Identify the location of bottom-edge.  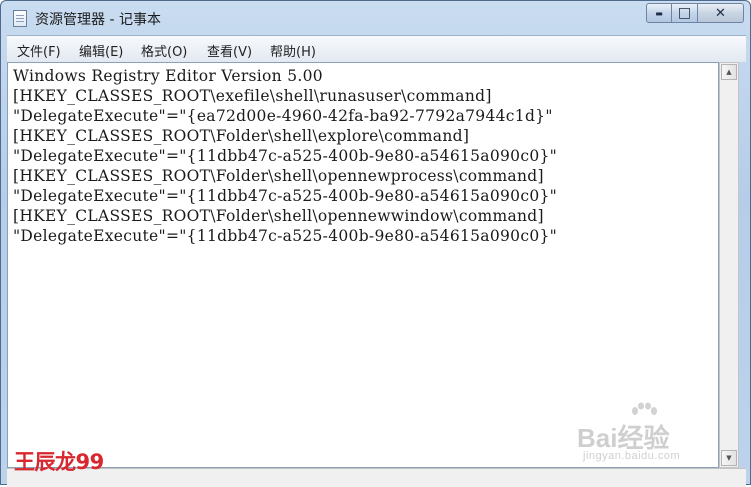
(376, 477).